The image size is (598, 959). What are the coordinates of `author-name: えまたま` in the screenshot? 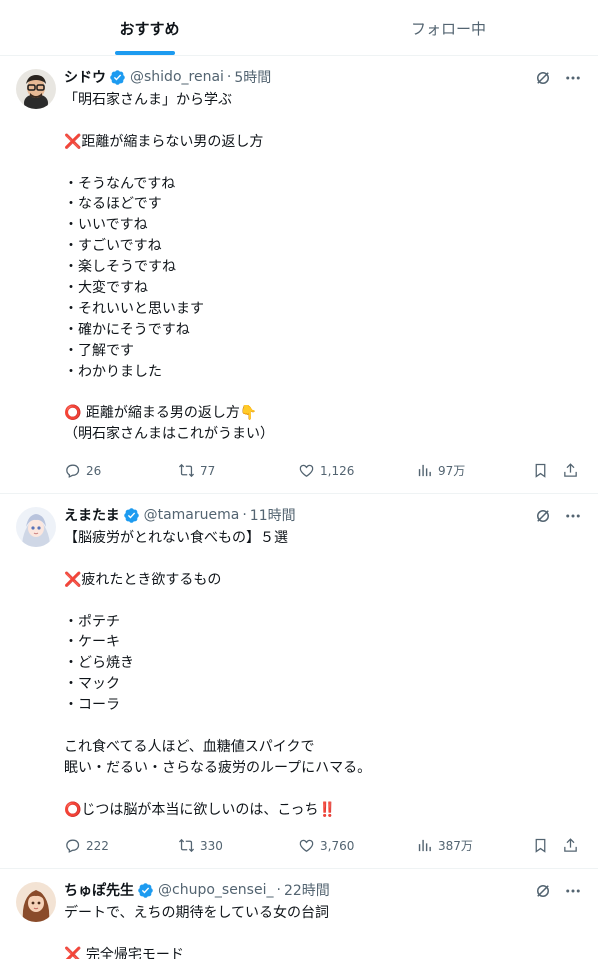 It's located at (92, 515).